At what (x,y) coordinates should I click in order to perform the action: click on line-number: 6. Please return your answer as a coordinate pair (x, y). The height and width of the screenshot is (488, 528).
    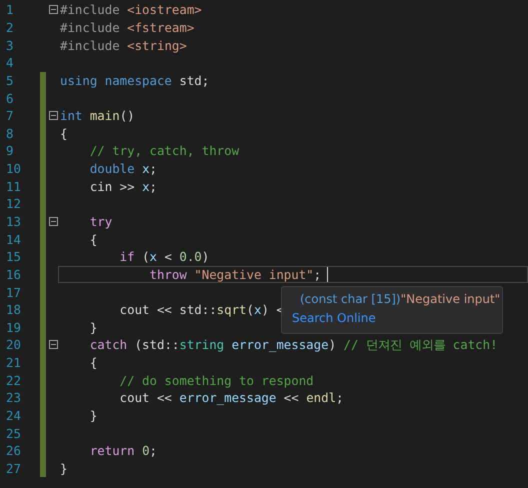
    Looking at the image, I should click on (9, 98).